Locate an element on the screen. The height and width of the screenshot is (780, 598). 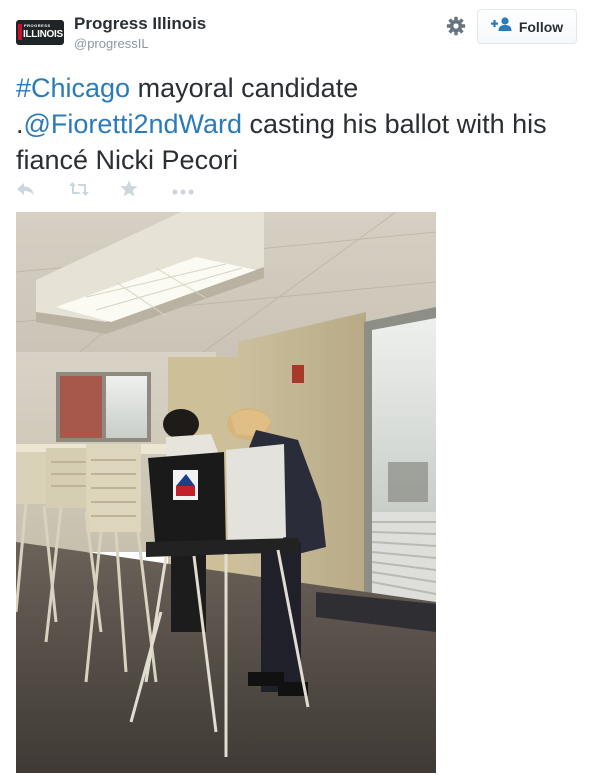
add-user-icon is located at coordinates (501, 26).